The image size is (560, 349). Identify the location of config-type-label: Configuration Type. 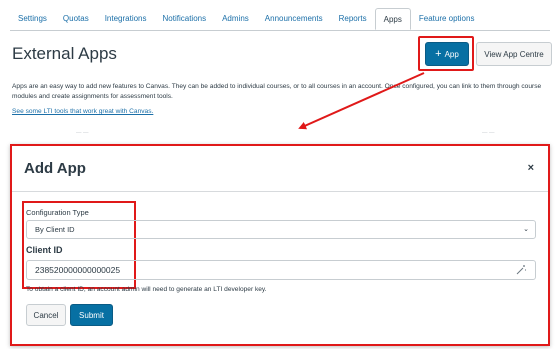
(57, 212).